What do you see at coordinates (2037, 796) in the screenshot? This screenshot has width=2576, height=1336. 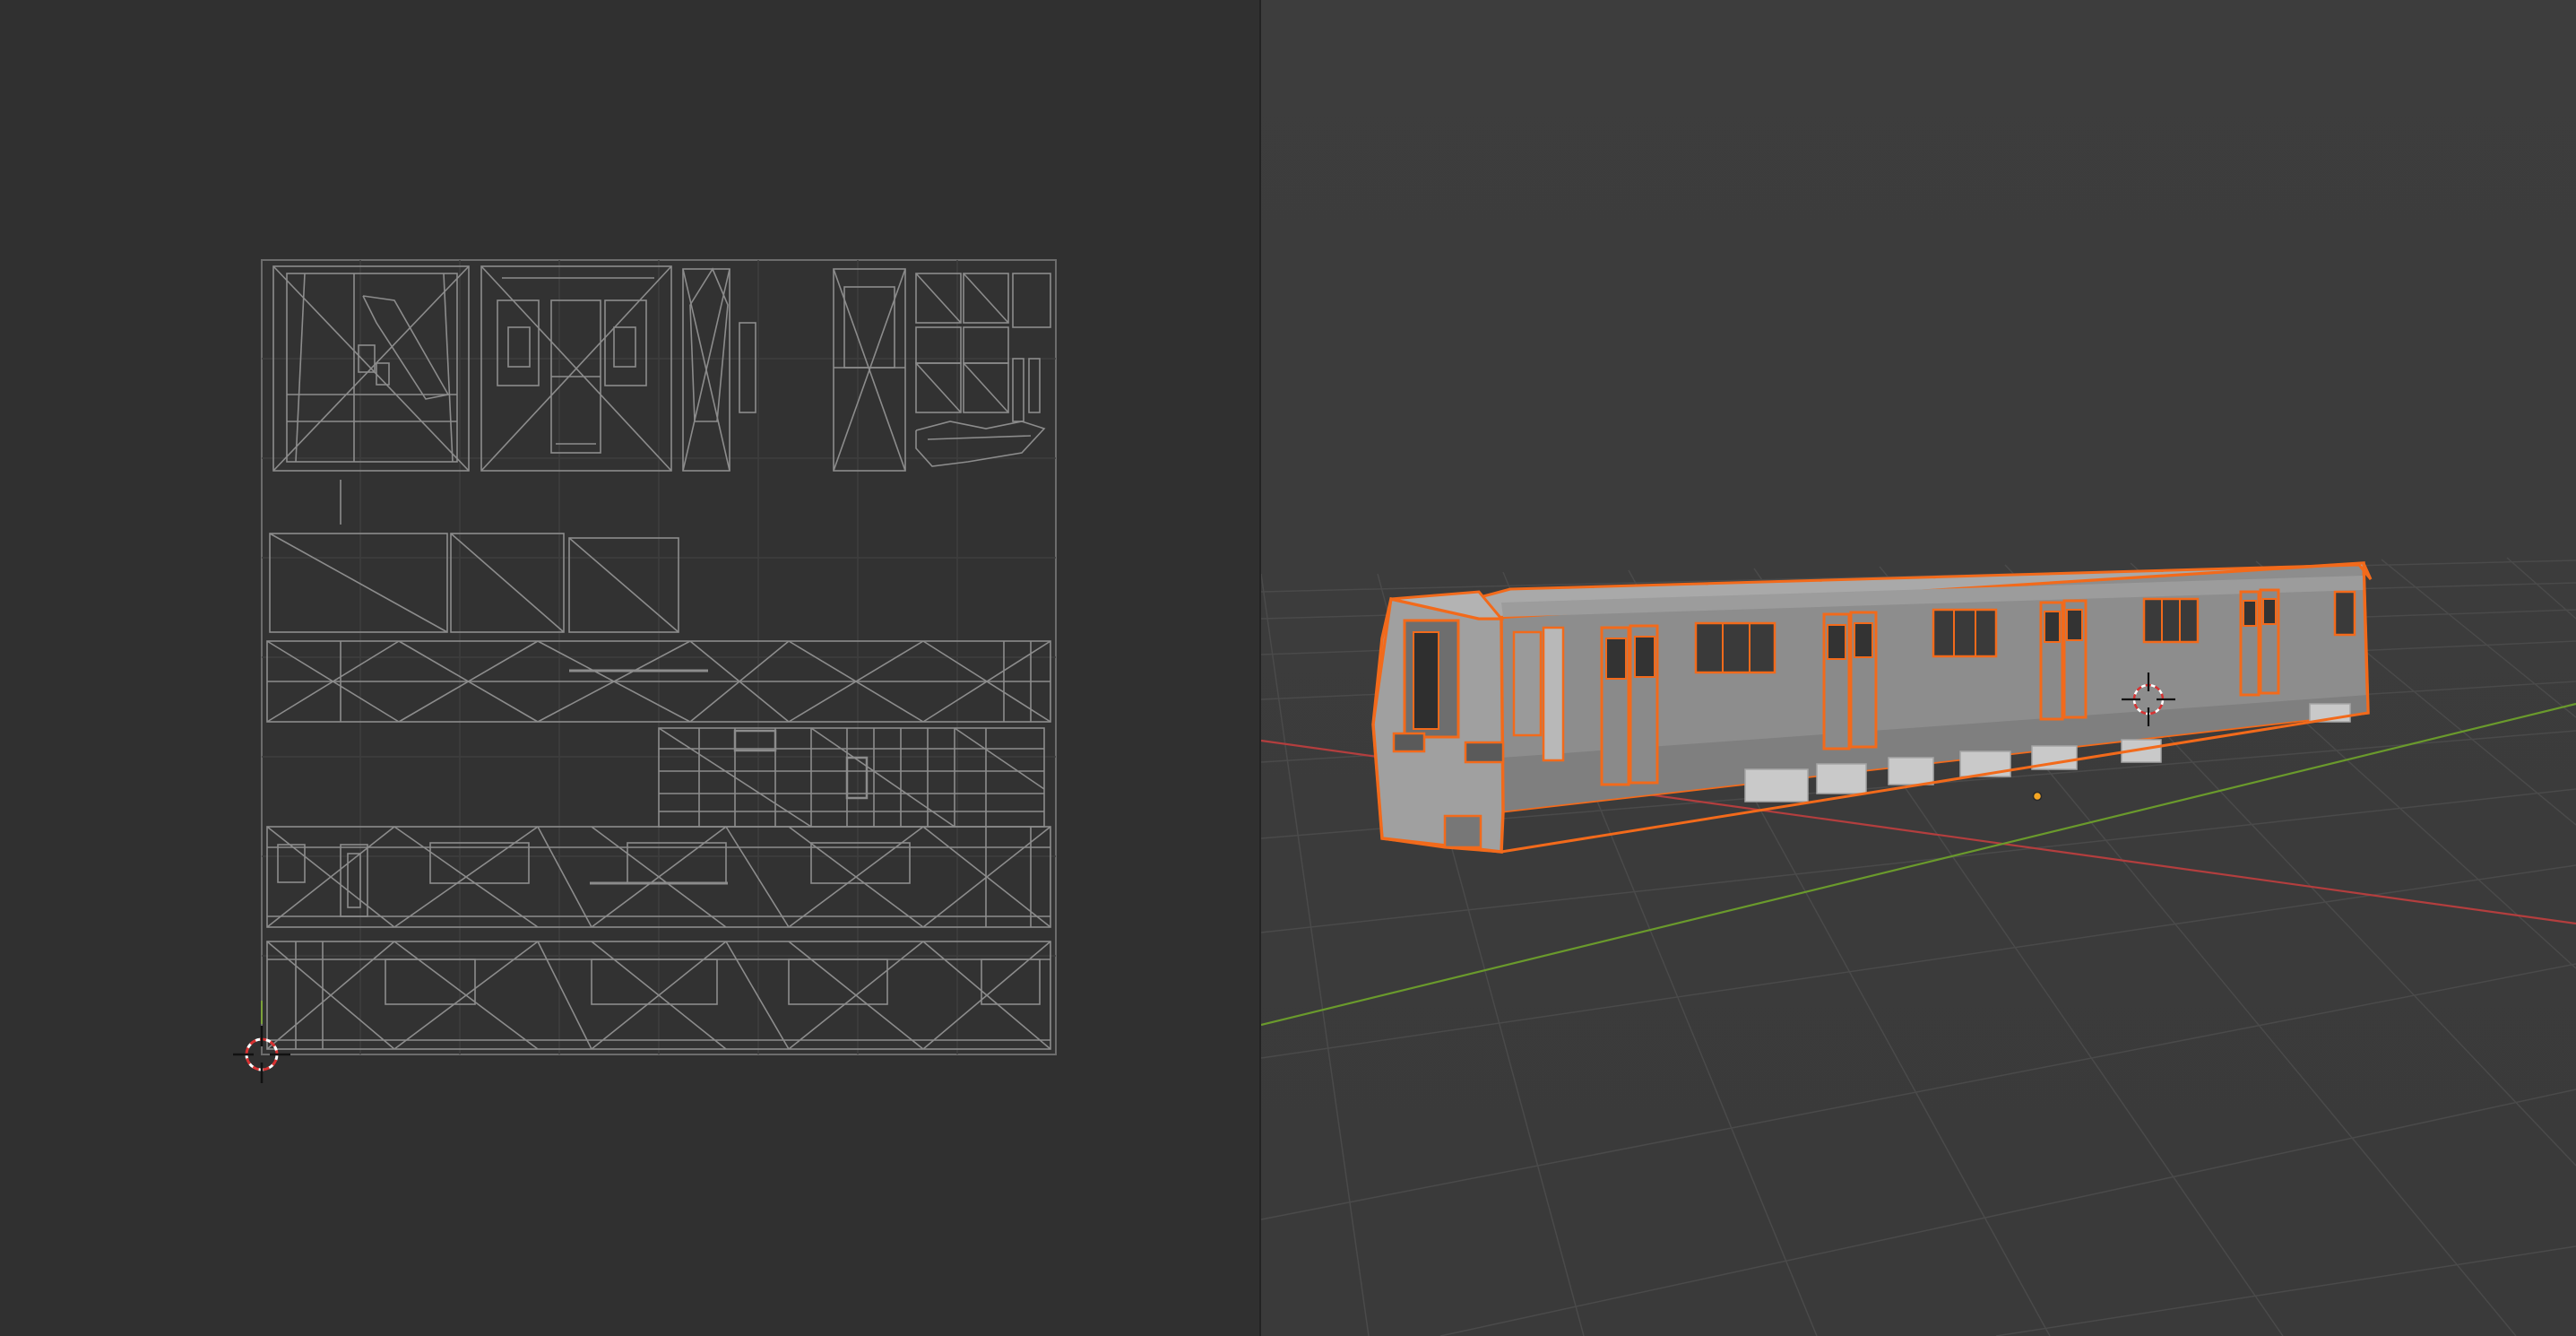 I see `origin-dot-icon` at bounding box center [2037, 796].